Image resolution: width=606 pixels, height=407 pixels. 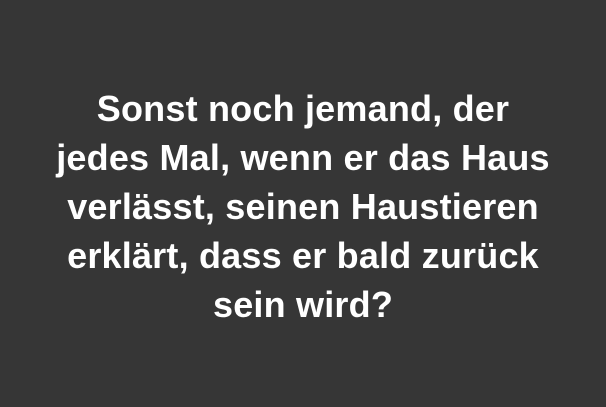 I want to click on quote-line-1: Sonst noch jemand, der, so click(x=303, y=108).